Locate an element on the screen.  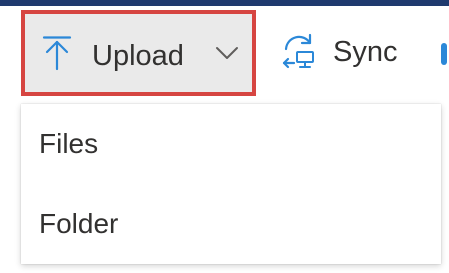
menu-item-files-label: Files is located at coordinates (69, 143).